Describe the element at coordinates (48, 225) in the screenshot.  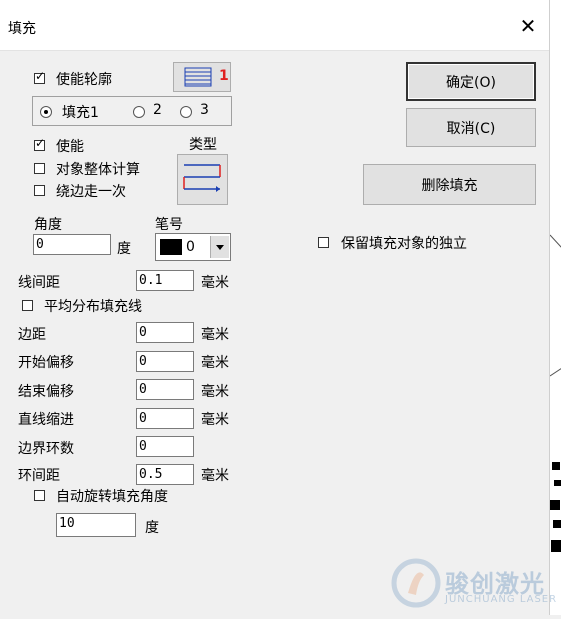
I see `angle-label: 角度` at that location.